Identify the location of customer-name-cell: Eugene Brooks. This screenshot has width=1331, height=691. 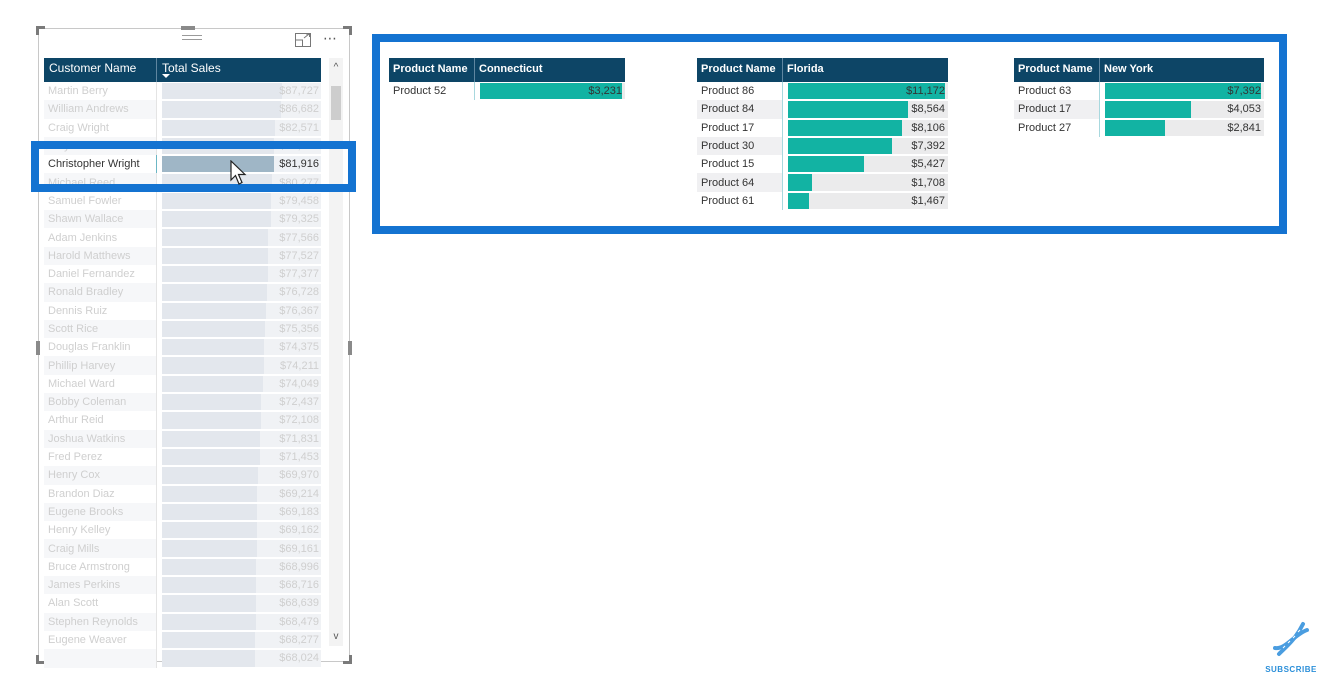
(100, 512).